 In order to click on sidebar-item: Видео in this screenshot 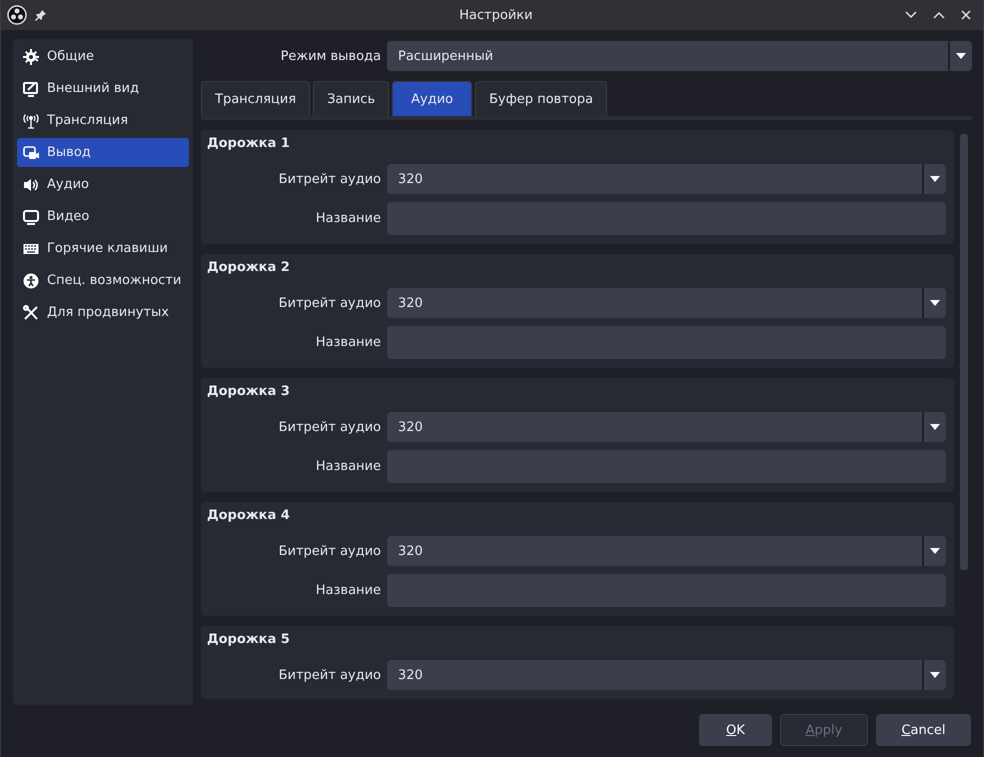, I will do `click(103, 216)`.